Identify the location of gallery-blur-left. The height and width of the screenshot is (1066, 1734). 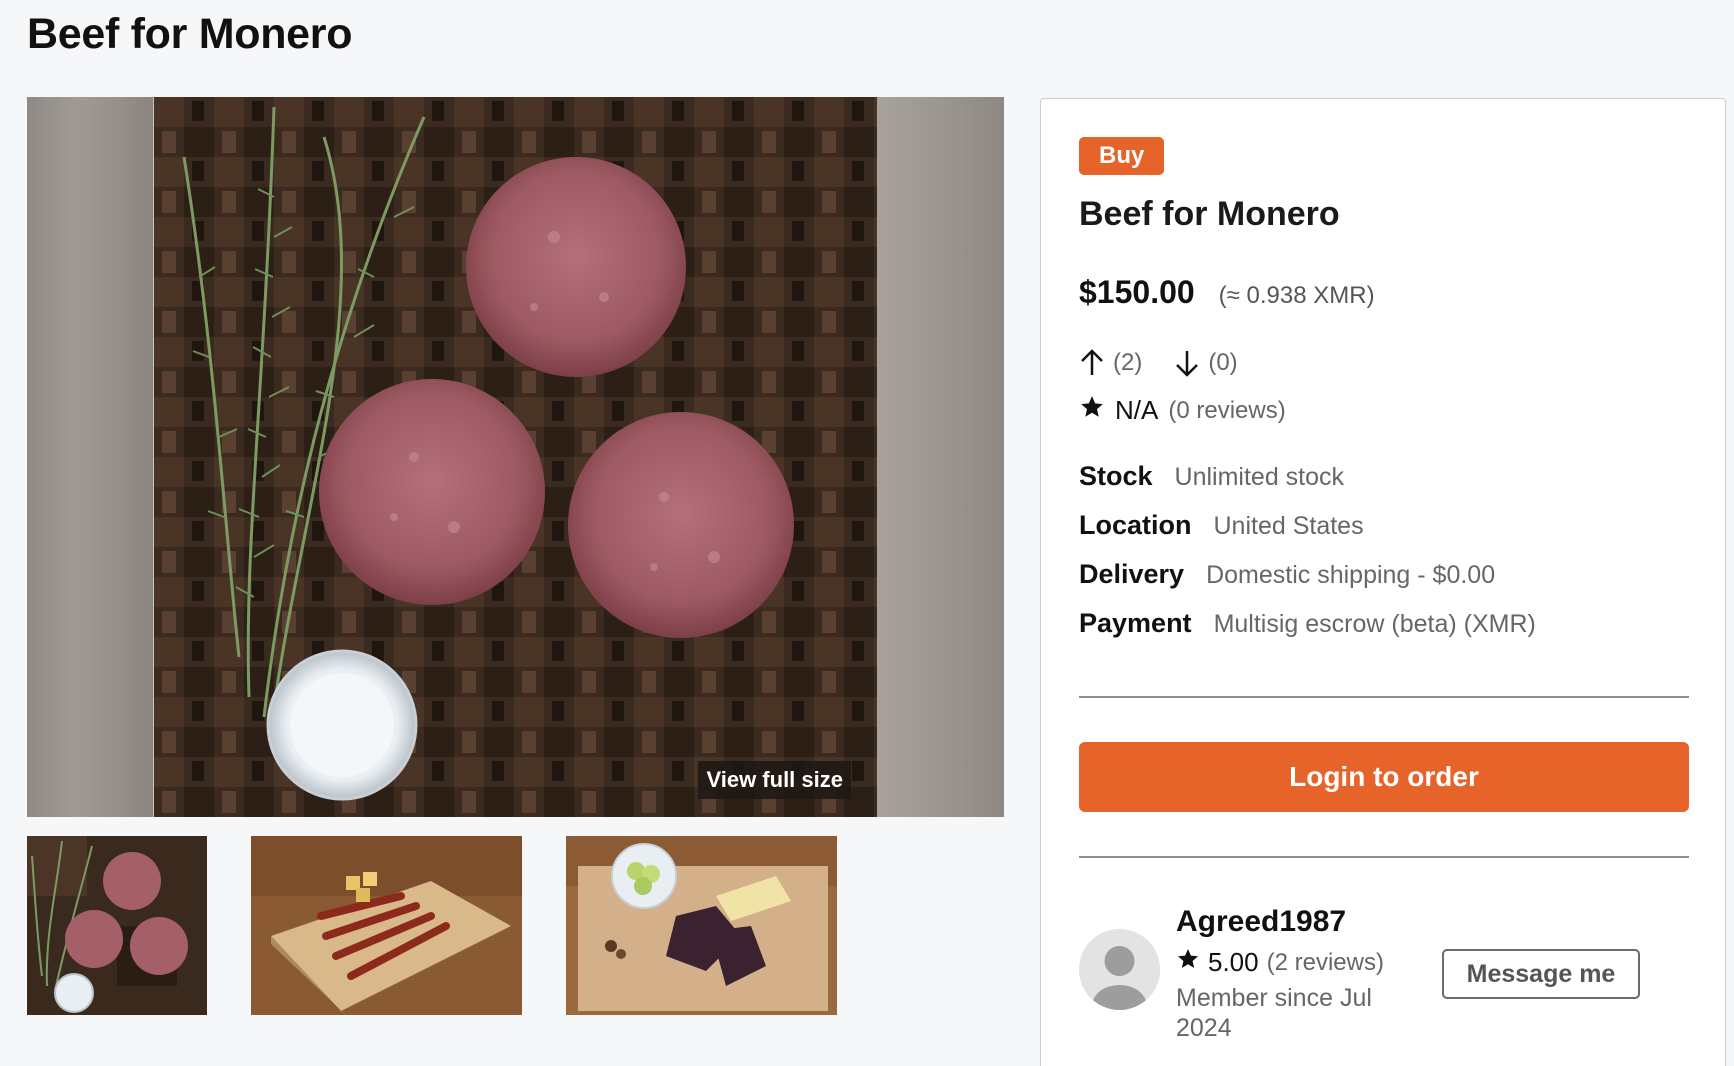
(90, 457).